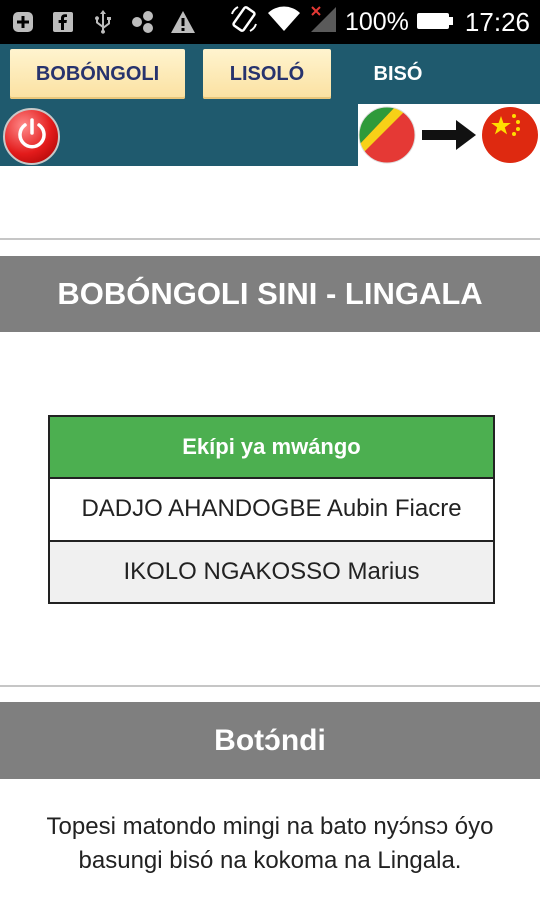 The width and height of the screenshot is (540, 900). I want to click on battery-percent: 100%, so click(376, 21).